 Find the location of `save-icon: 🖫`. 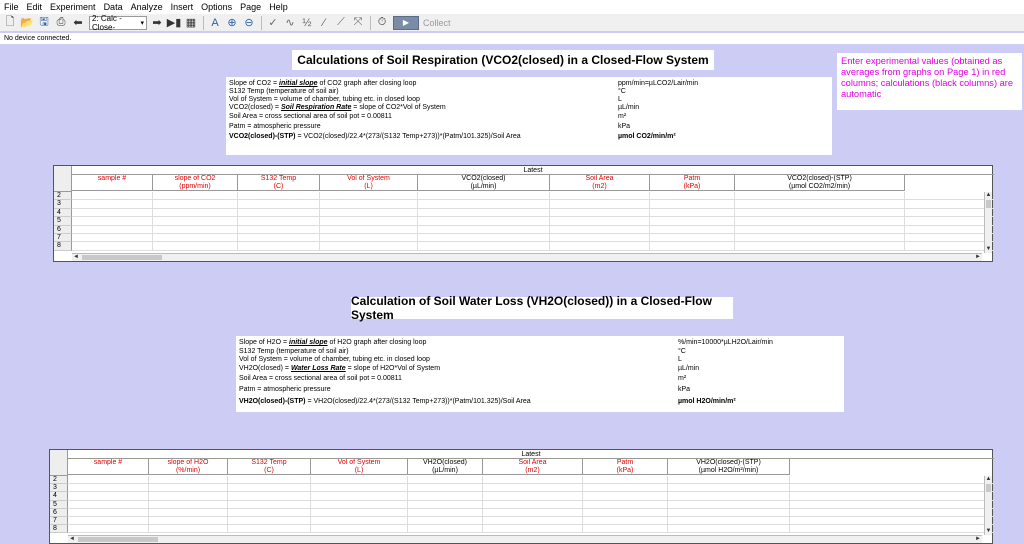

save-icon: 🖫 is located at coordinates (44, 23).